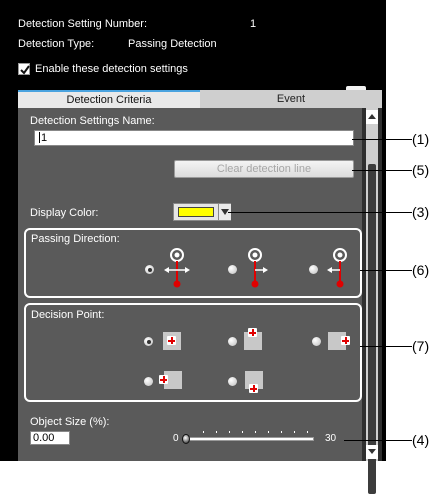 The width and height of the screenshot is (440, 494). Describe the element at coordinates (39, 137) in the screenshot. I see `text-caret` at that location.